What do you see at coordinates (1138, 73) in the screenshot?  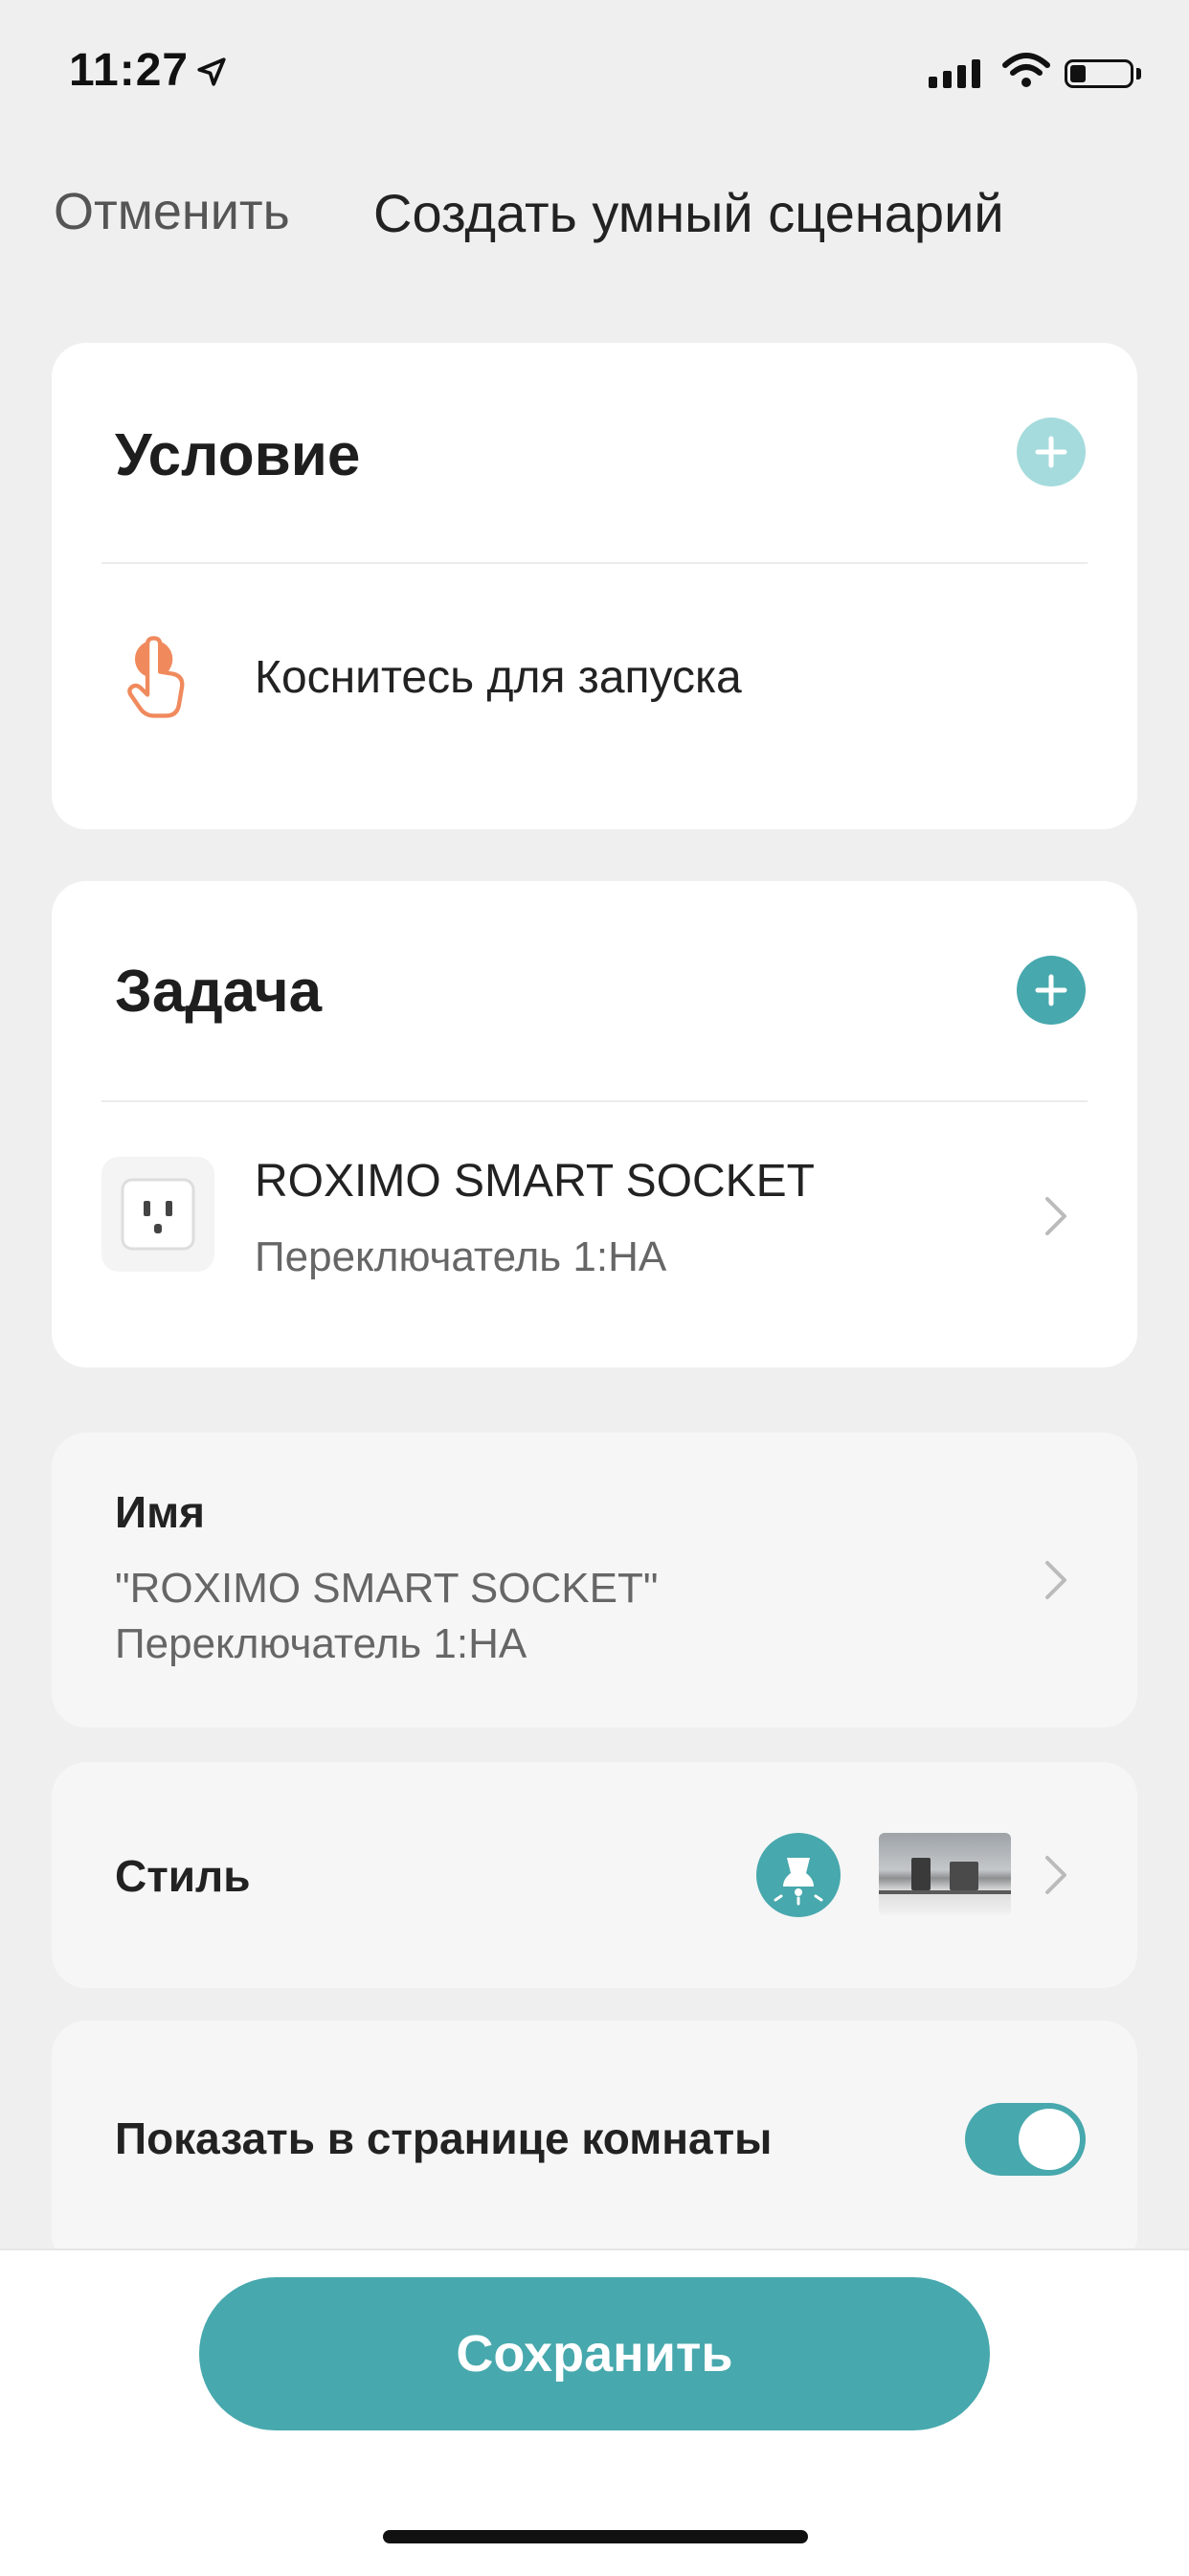 I see `battery-tip` at bounding box center [1138, 73].